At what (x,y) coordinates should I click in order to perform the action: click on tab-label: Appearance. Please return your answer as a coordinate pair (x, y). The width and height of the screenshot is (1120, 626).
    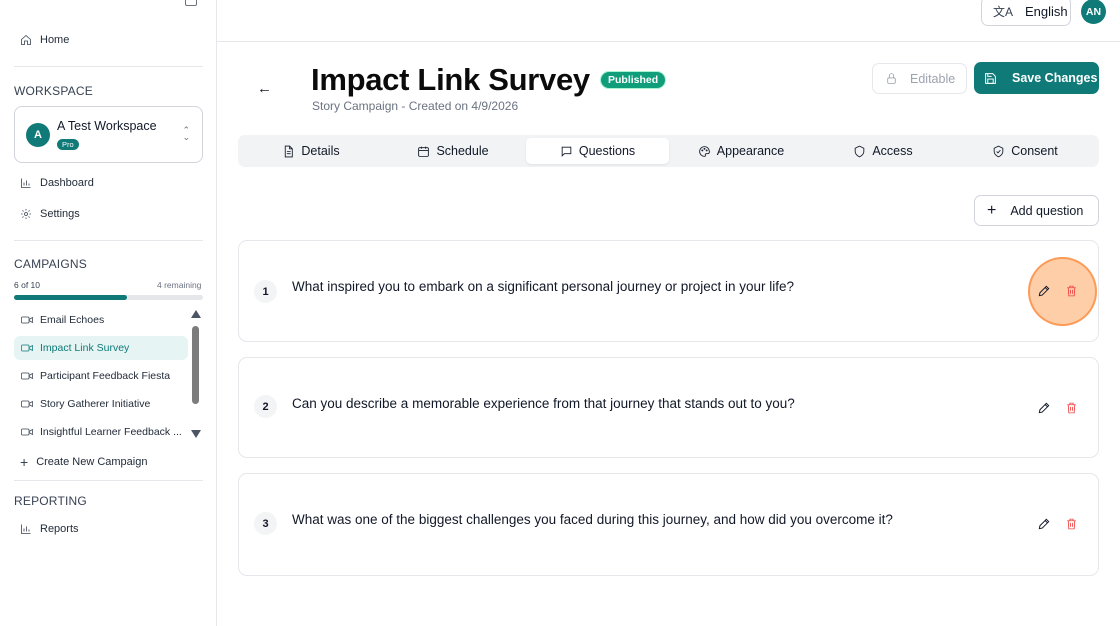
    Looking at the image, I should click on (750, 151).